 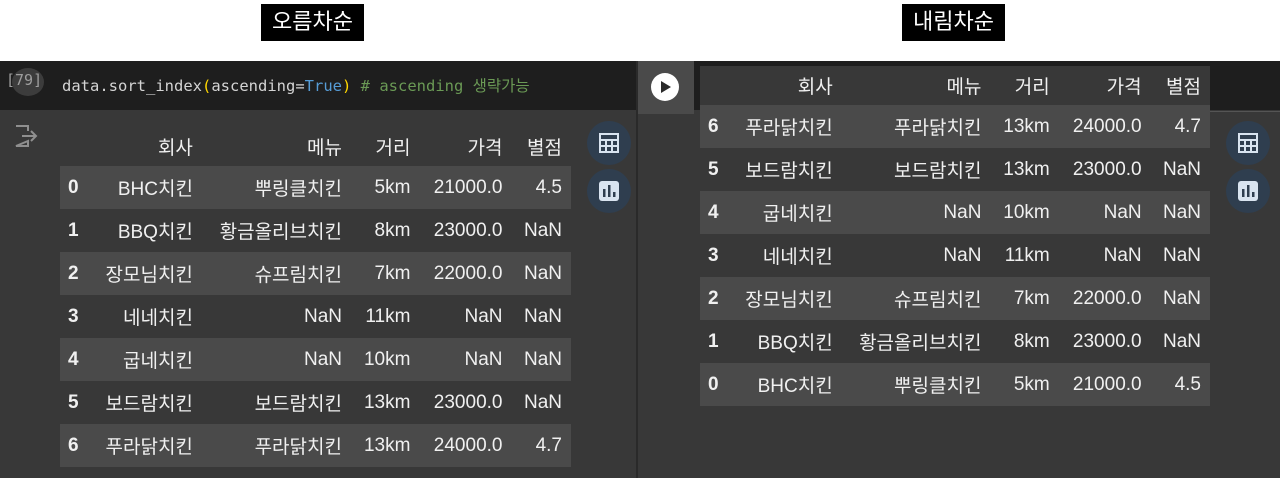 I want to click on cell-distance: 7km, so click(x=1031, y=298).